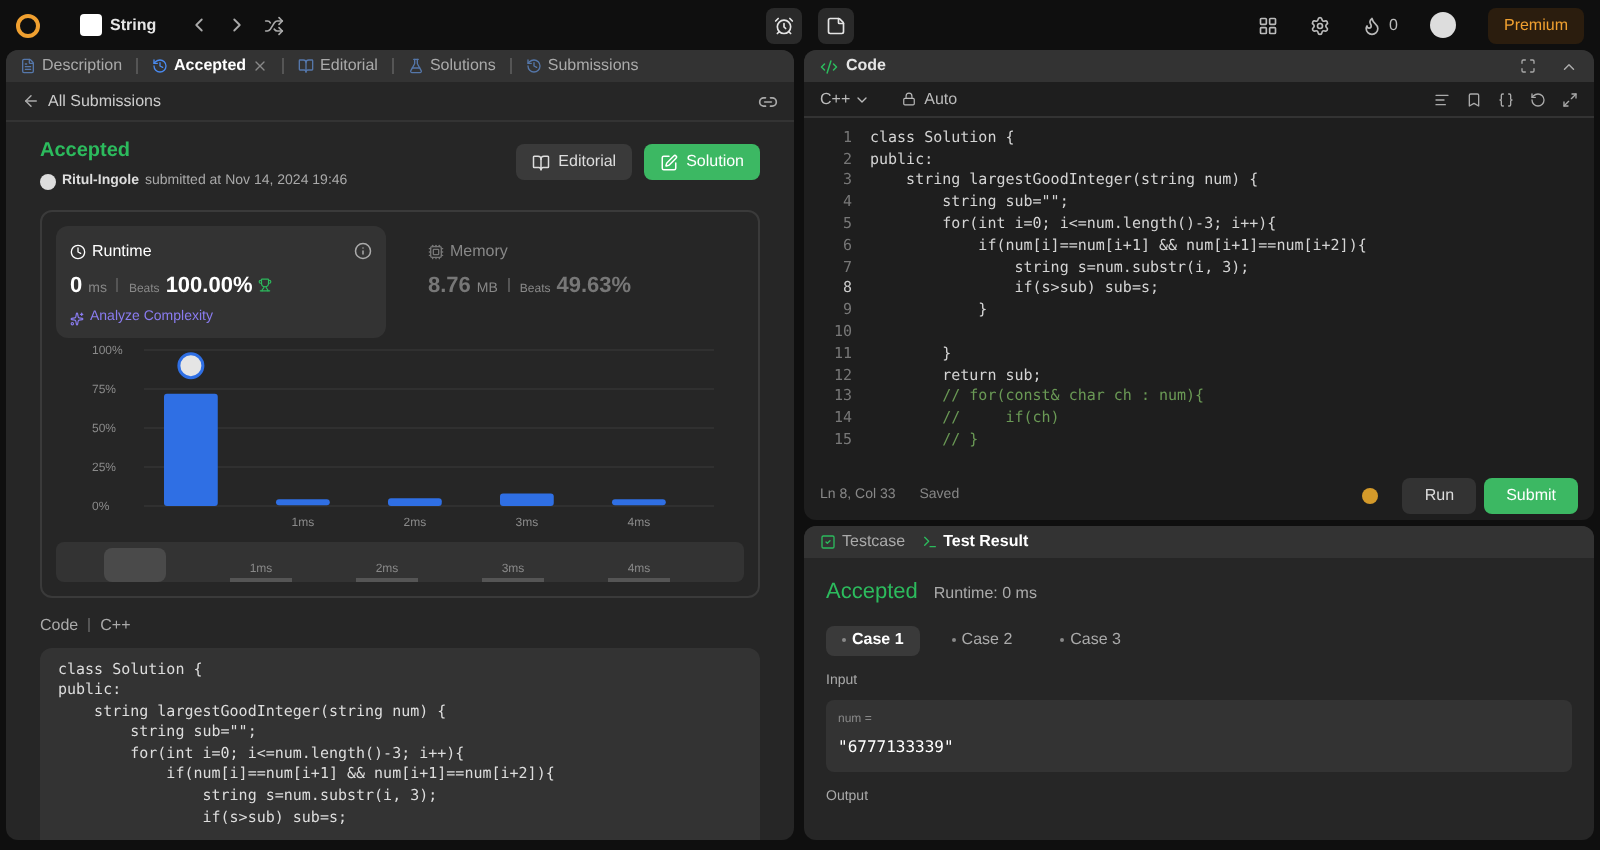 This screenshot has height=850, width=1600. What do you see at coordinates (77, 318) in the screenshot?
I see `sparkle-icon` at bounding box center [77, 318].